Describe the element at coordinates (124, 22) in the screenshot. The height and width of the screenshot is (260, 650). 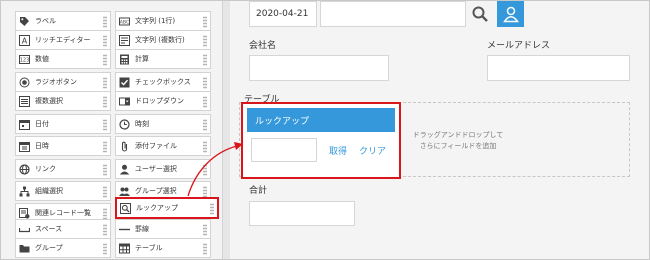
I see `svg-text: ABC` at that location.